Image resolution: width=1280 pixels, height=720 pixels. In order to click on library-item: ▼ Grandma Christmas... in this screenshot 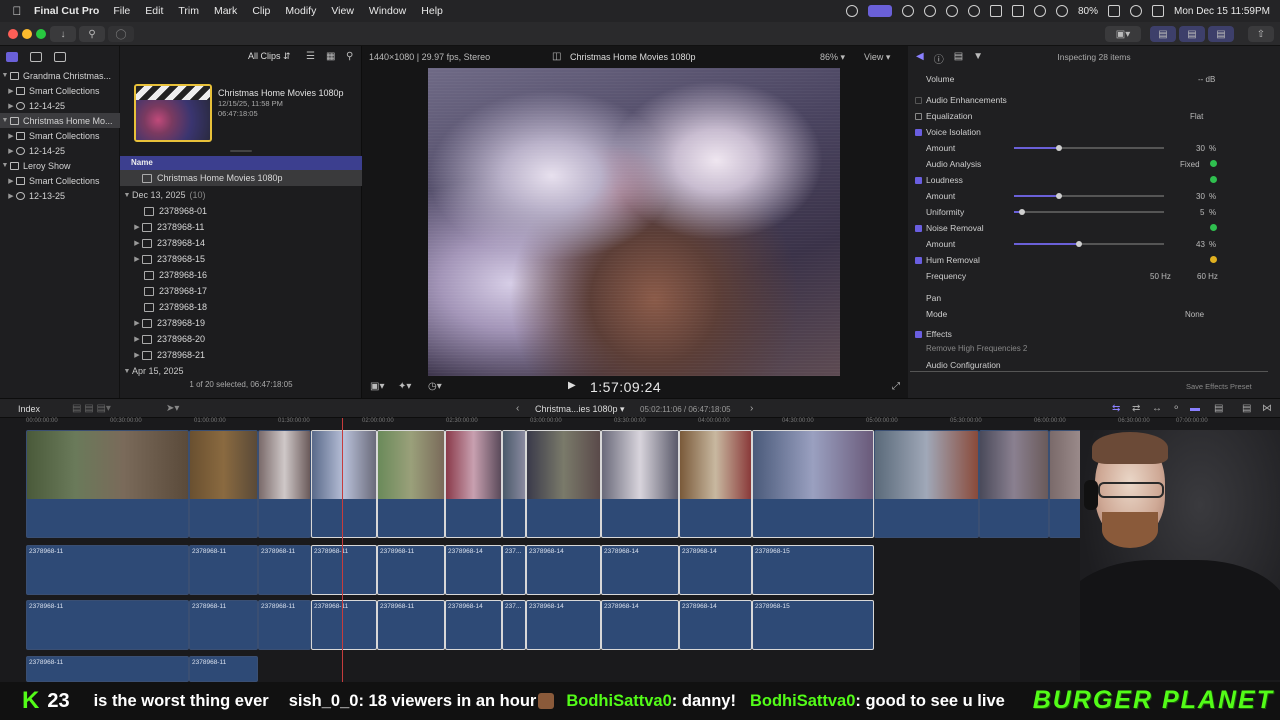, I will do `click(60, 75)`.